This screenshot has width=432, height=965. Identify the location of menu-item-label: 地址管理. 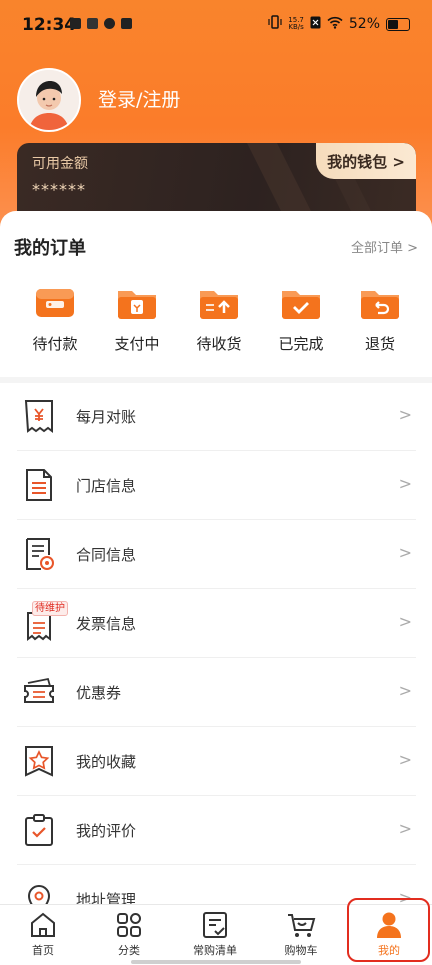
(106, 897).